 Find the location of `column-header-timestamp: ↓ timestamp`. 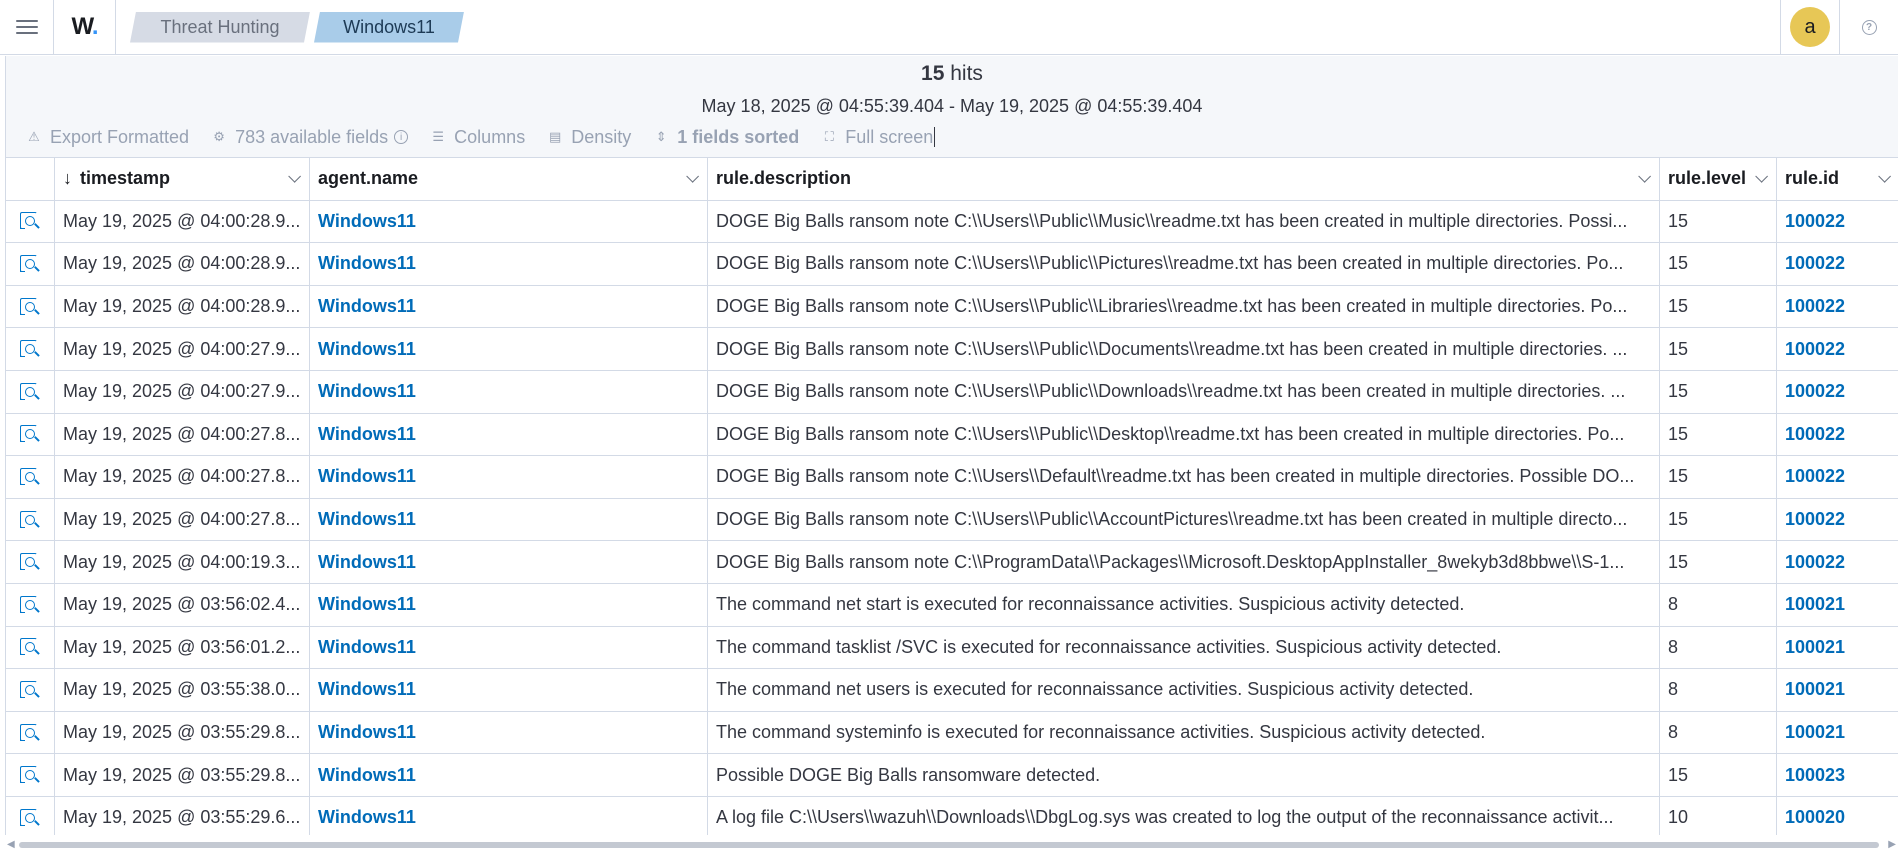

column-header-timestamp: ↓ timestamp is located at coordinates (182, 179).